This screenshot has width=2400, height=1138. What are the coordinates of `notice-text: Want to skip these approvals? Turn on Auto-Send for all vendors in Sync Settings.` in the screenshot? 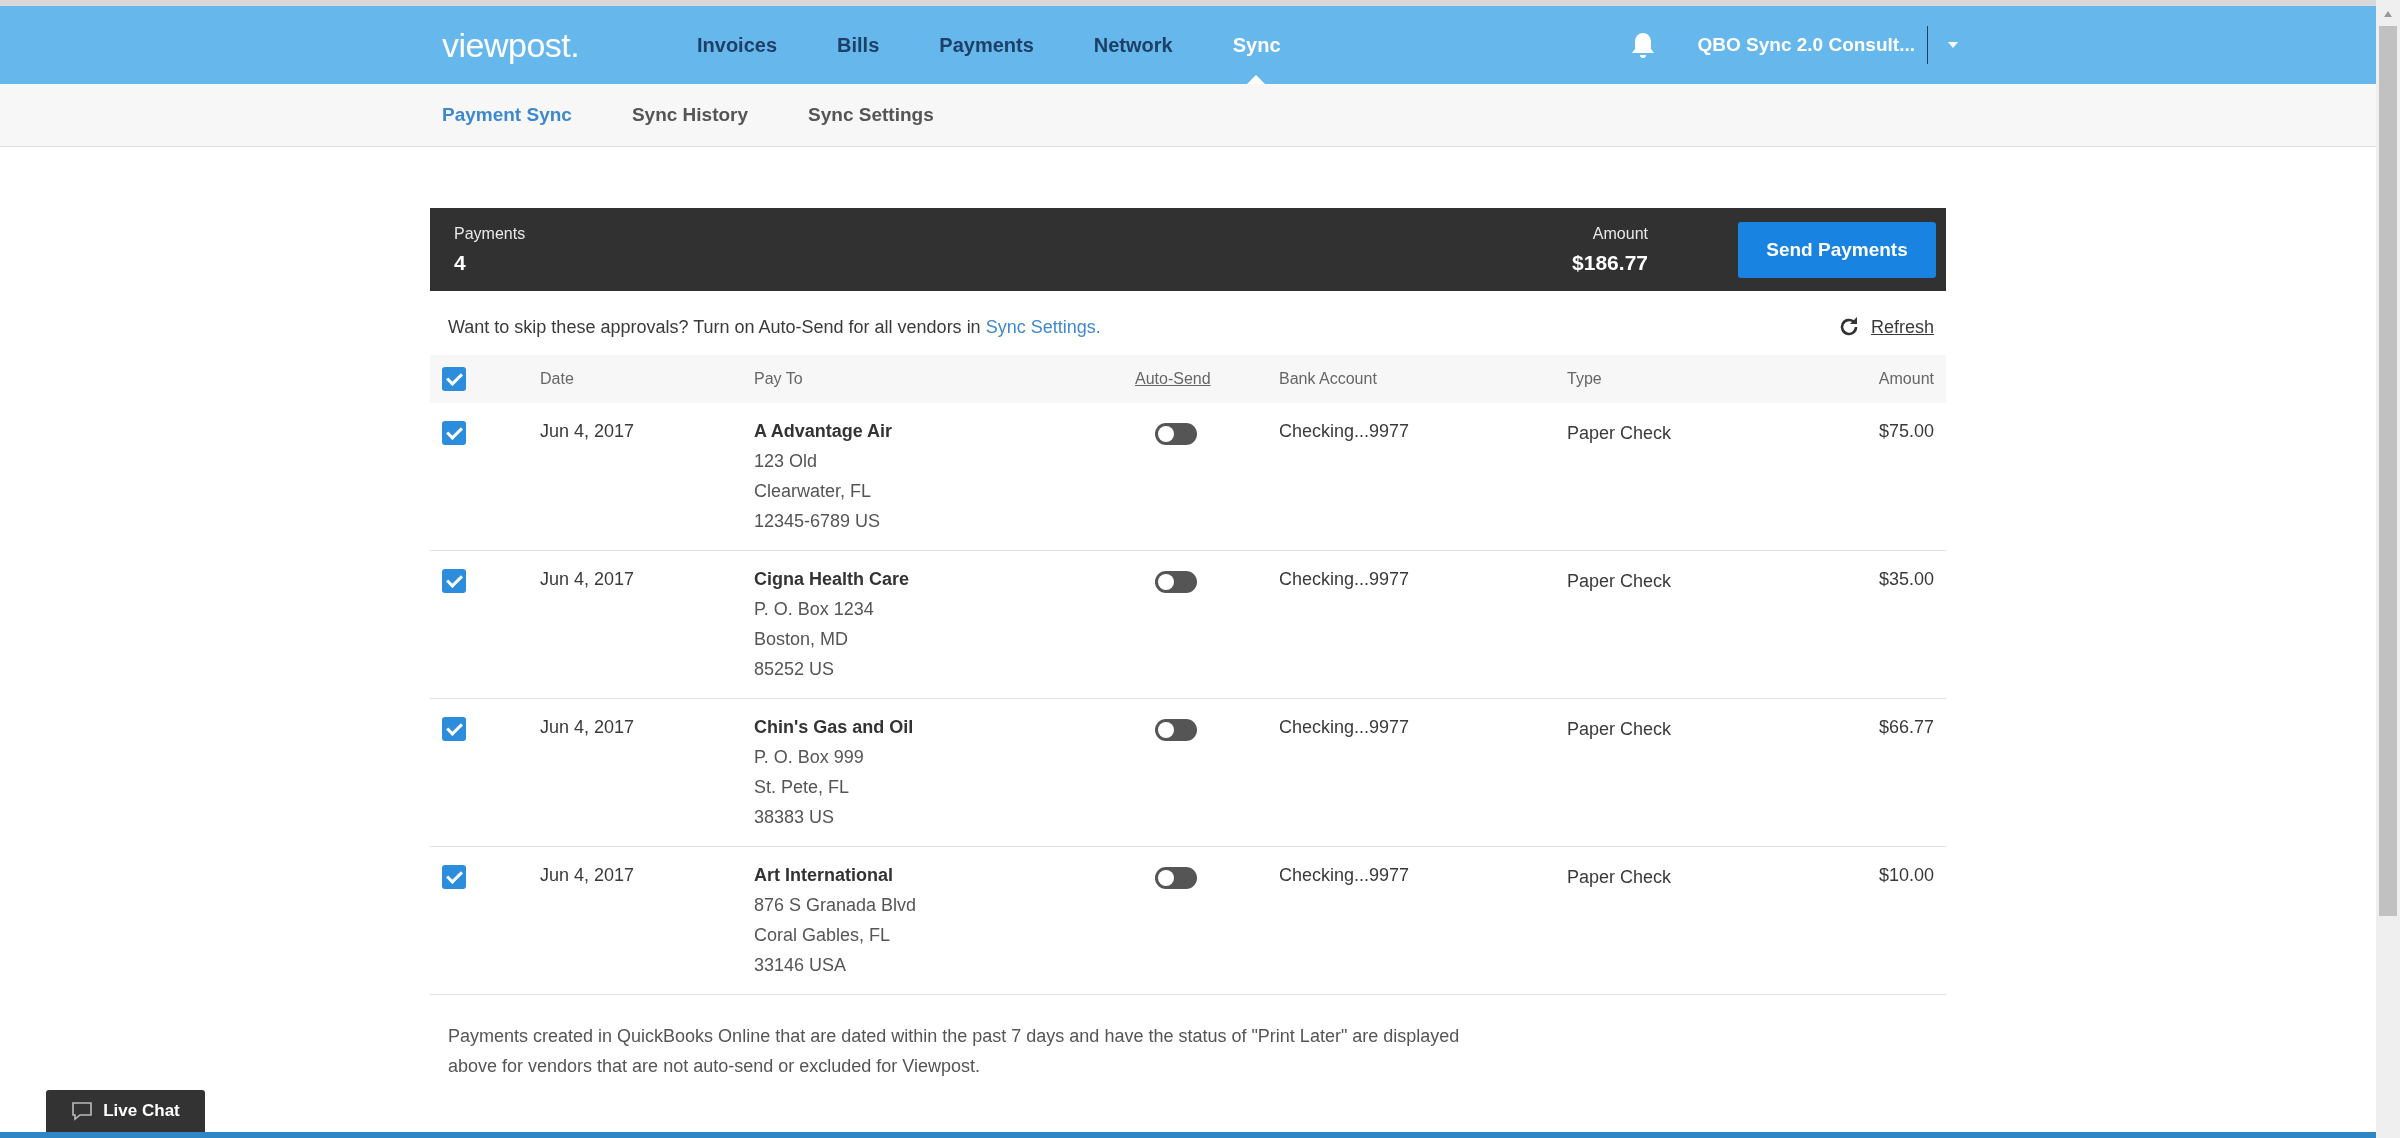 It's located at (775, 327).